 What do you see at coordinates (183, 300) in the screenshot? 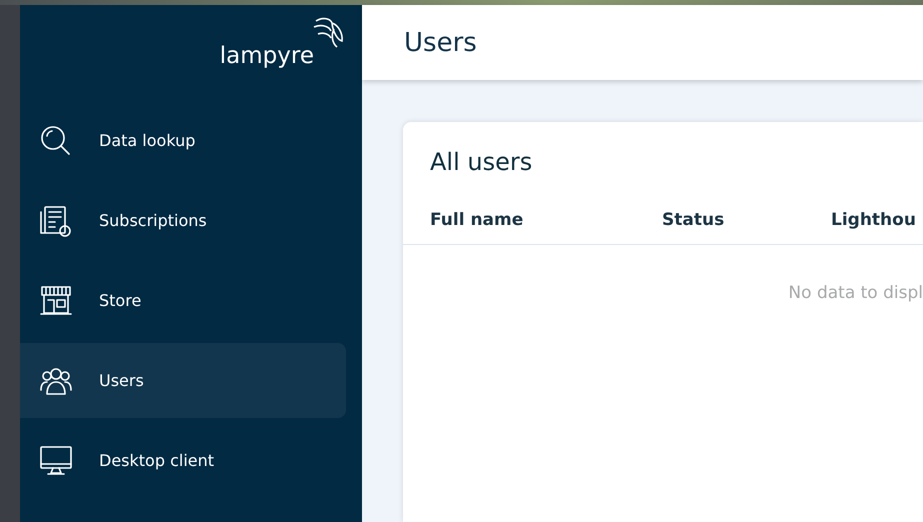
I see `sidebar-item: Store` at bounding box center [183, 300].